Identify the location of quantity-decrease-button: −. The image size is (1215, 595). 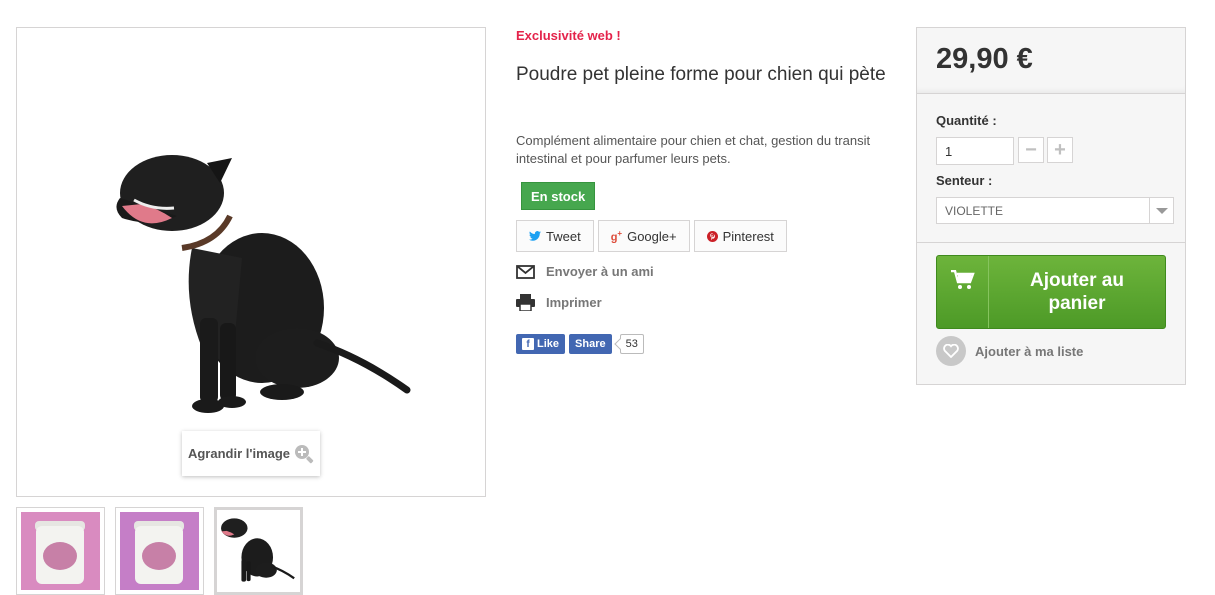
(1031, 150).